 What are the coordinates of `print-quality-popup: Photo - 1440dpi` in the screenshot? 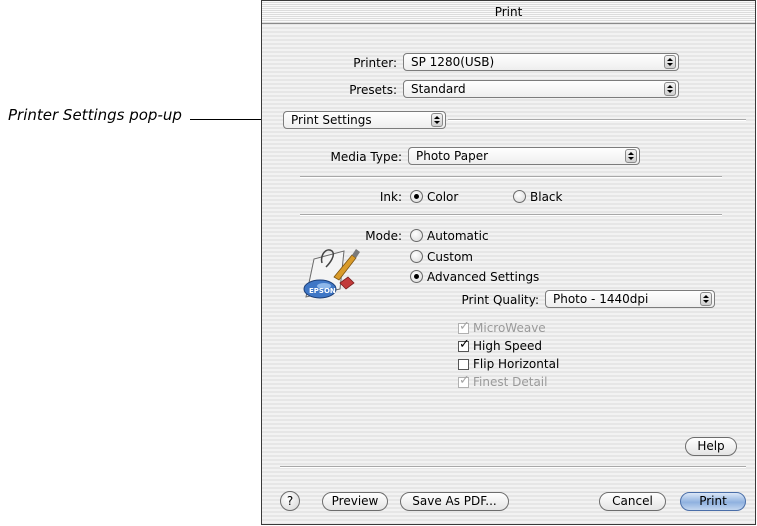 It's located at (630, 299).